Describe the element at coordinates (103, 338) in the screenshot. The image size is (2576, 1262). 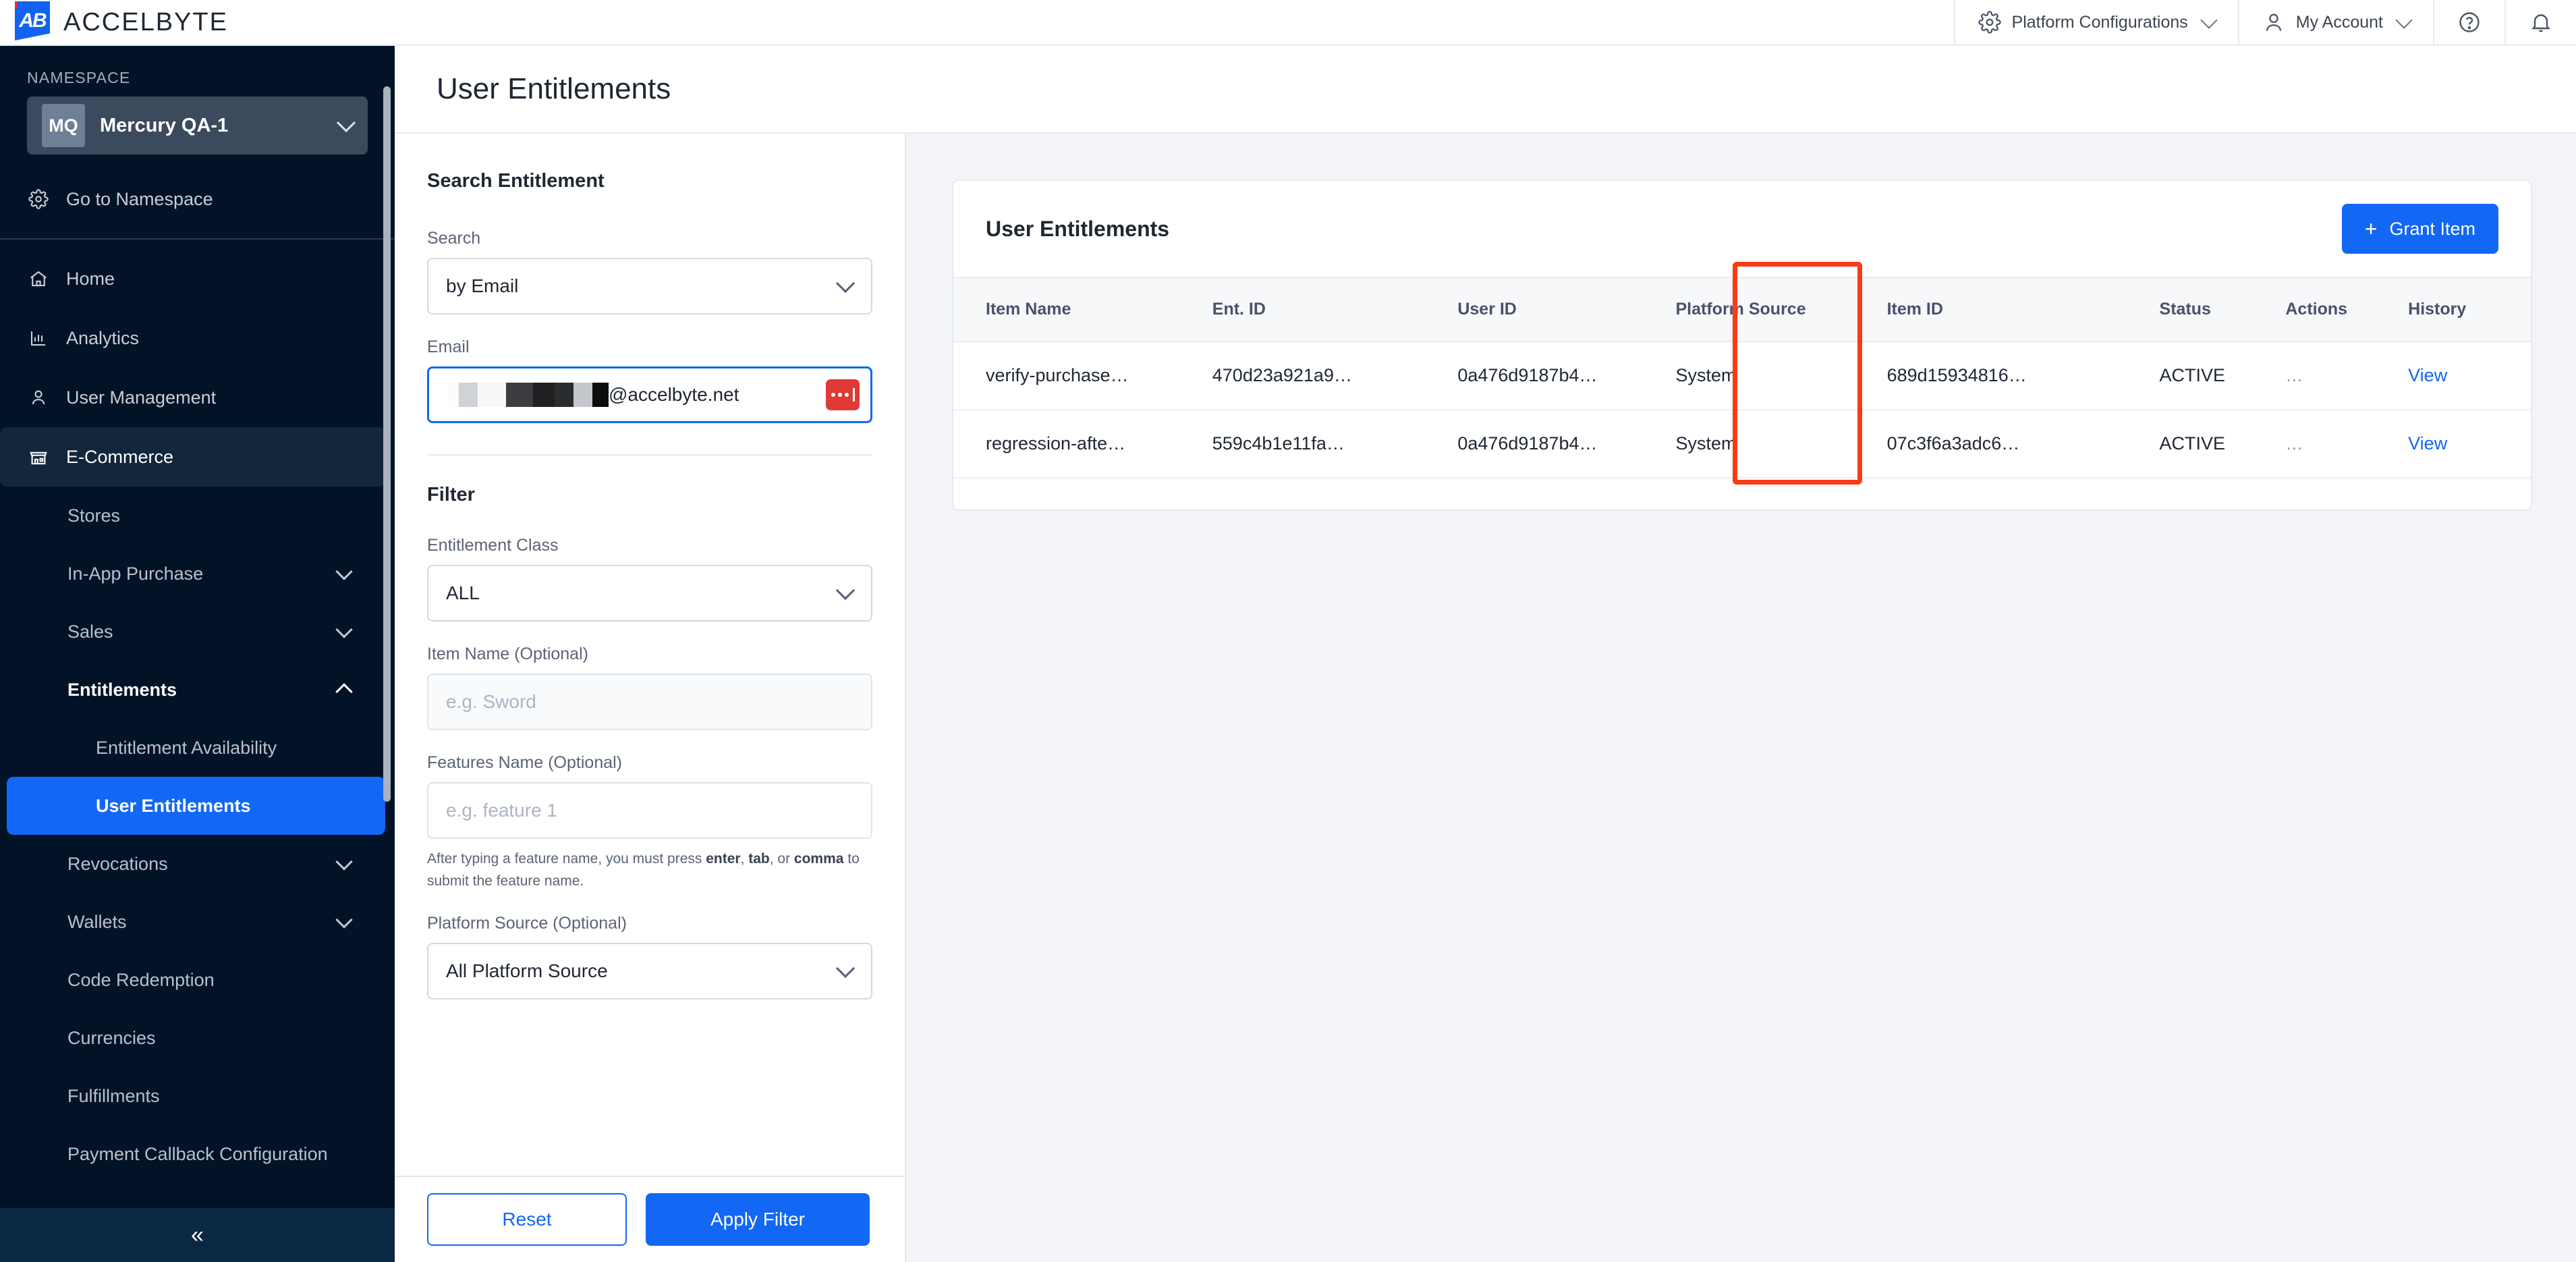
I see `sidebar-item-label: Analytics` at that location.